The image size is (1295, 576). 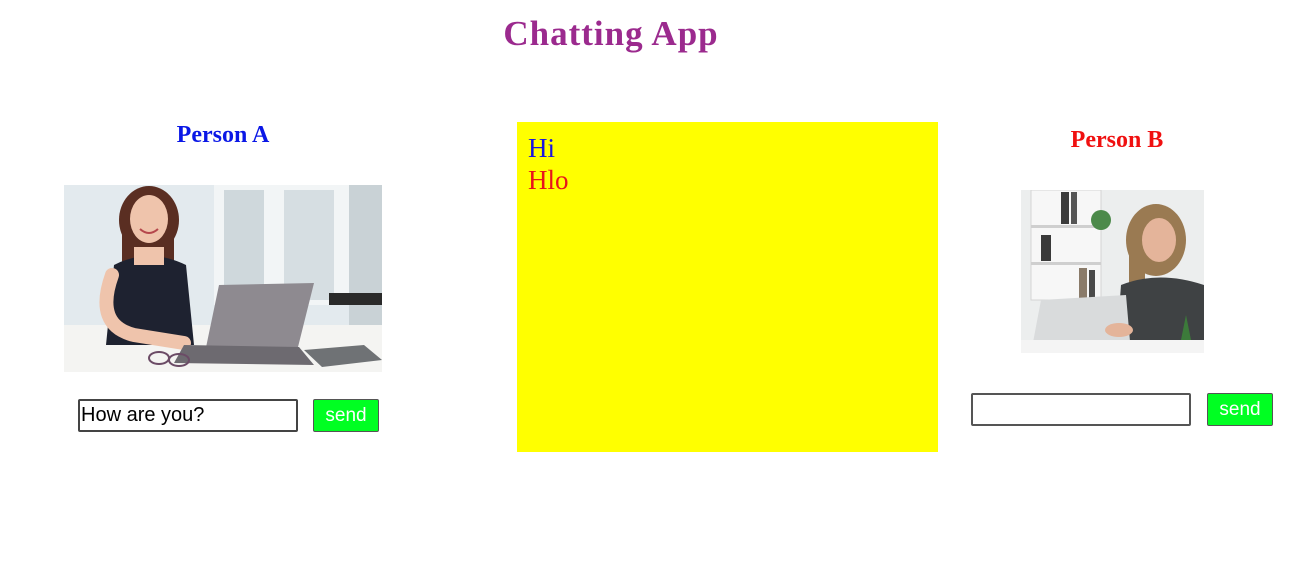 I want to click on person-b-message-input, so click(x=1081, y=409).